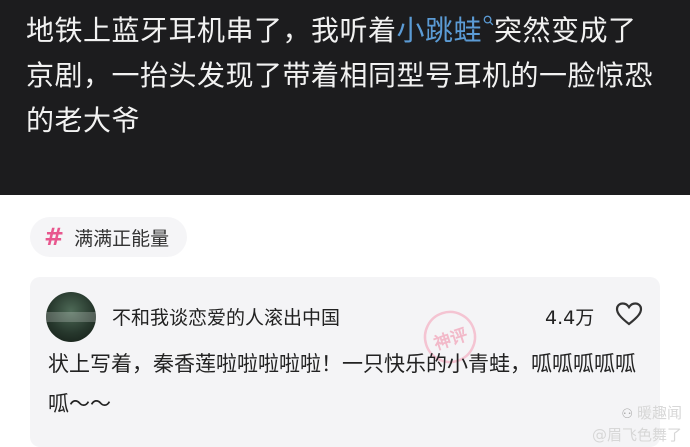 This screenshot has height=447, width=690. Describe the element at coordinates (440, 30) in the screenshot. I see `search-link: 小跳蛙` at that location.